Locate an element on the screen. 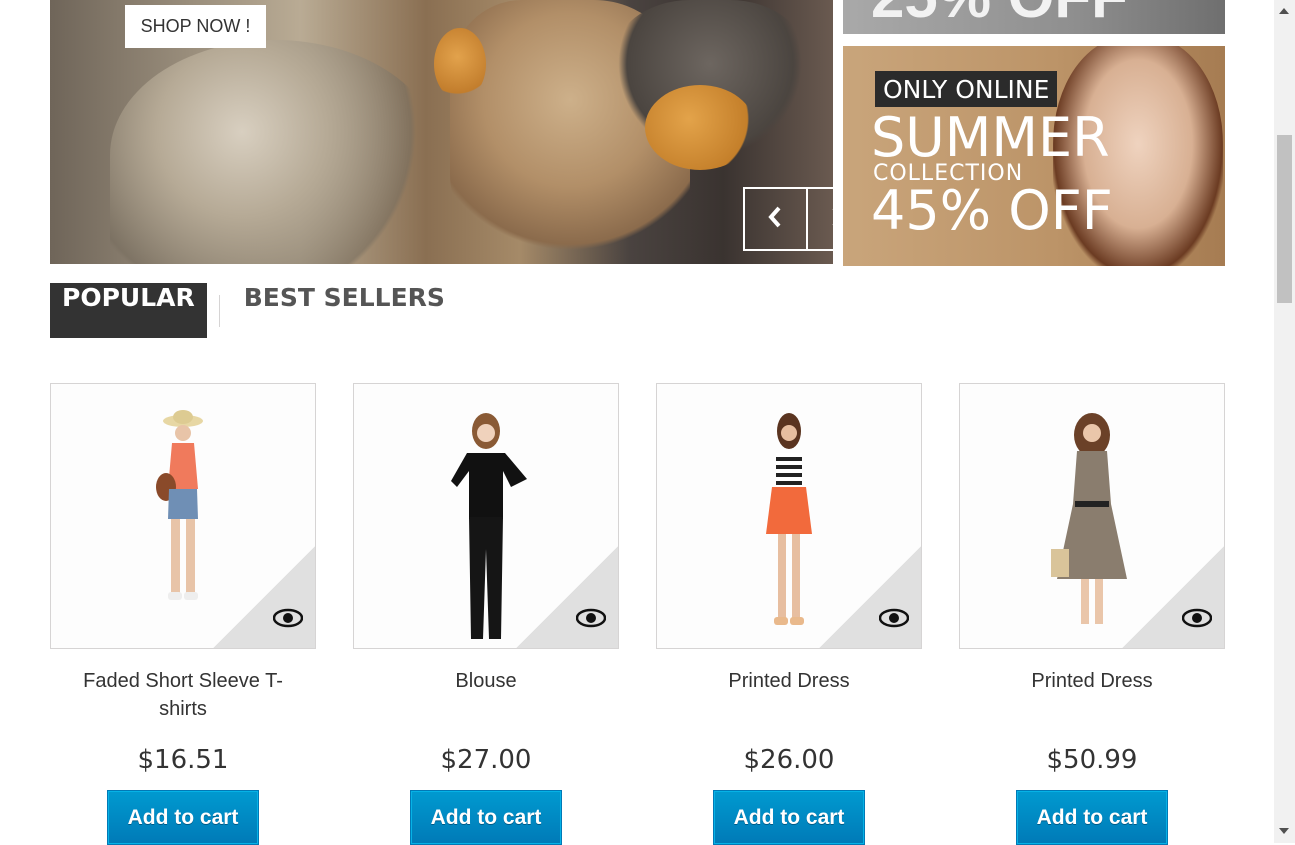 The image size is (1295, 845). chevron-right-icon is located at coordinates (832, 216).